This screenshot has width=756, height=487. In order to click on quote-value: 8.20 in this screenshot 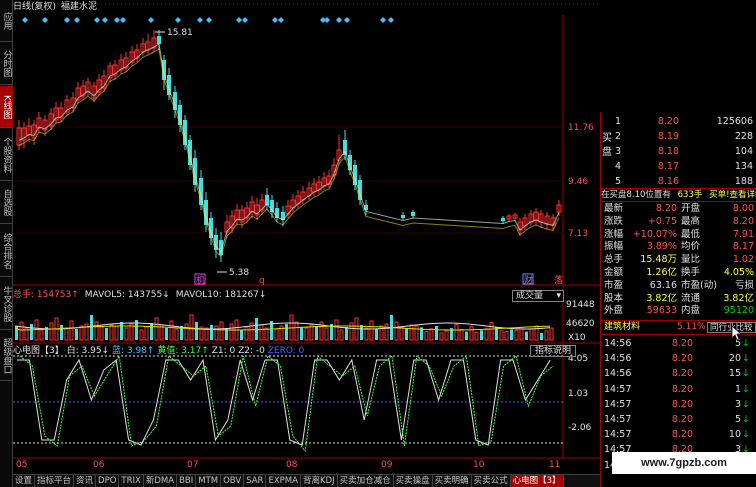, I will do `click(743, 221)`.